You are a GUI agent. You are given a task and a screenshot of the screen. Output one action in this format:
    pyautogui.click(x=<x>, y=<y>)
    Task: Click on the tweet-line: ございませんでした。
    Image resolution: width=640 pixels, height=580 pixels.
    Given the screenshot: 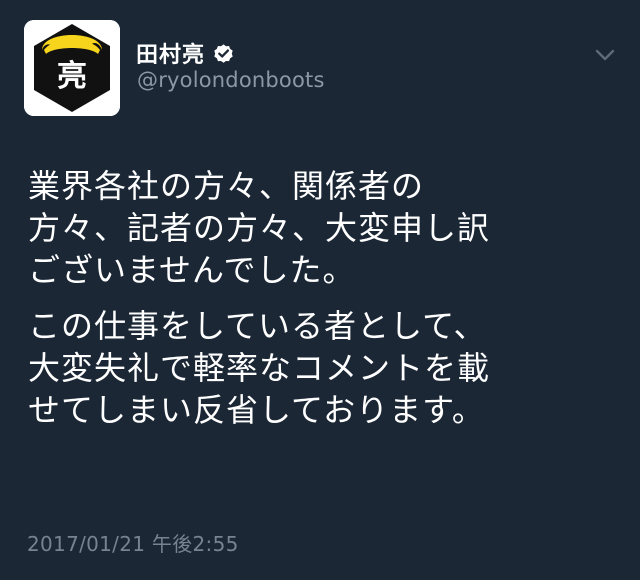 What is the action you would take?
    pyautogui.click(x=192, y=270)
    